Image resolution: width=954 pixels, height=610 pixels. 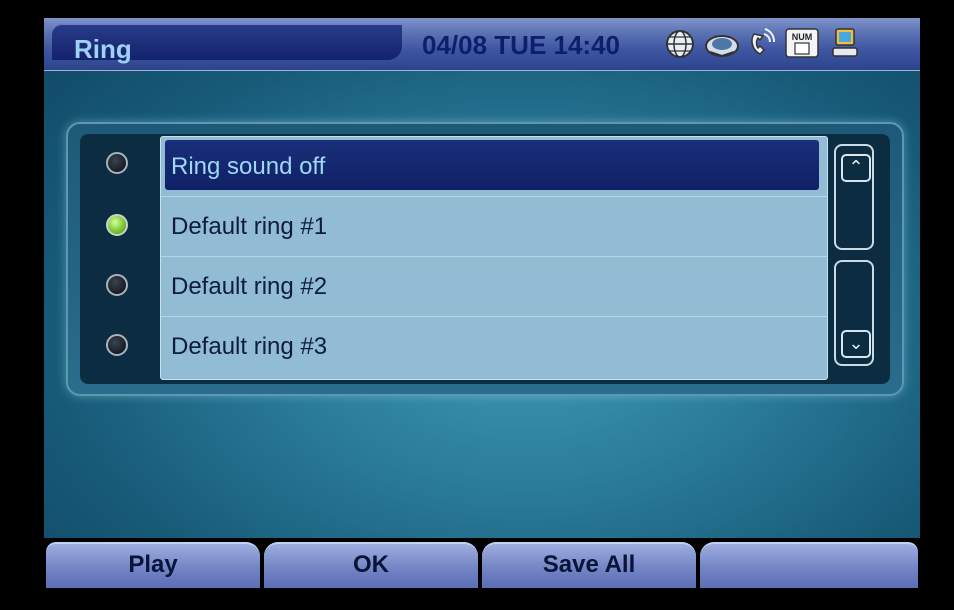 What do you see at coordinates (227, 44) in the screenshot?
I see `title-tab: Ring` at bounding box center [227, 44].